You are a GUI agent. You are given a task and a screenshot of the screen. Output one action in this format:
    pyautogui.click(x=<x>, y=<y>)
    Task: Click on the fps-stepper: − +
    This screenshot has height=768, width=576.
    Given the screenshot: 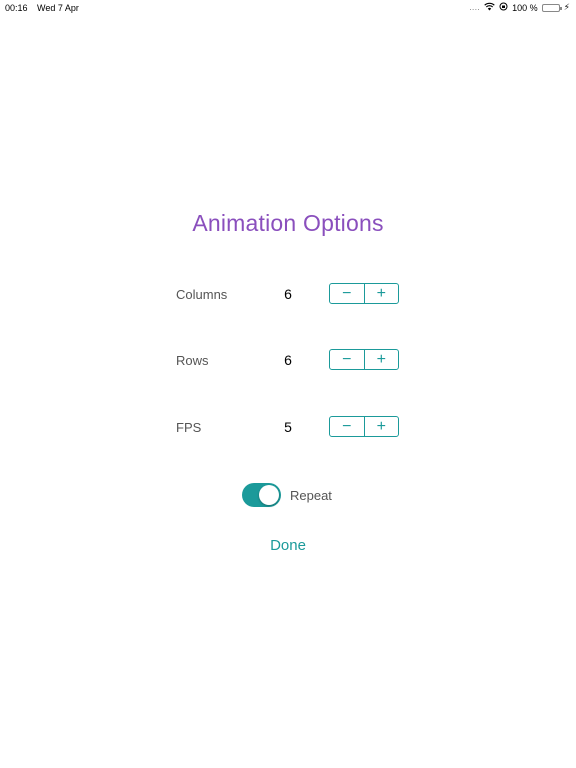 What is the action you would take?
    pyautogui.click(x=364, y=426)
    